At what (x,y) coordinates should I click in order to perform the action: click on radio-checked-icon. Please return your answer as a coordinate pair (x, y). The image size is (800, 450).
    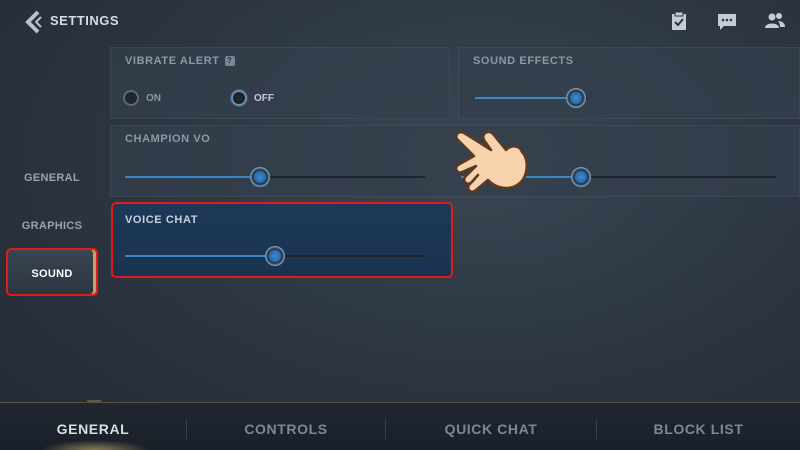
    Looking at the image, I should click on (239, 98).